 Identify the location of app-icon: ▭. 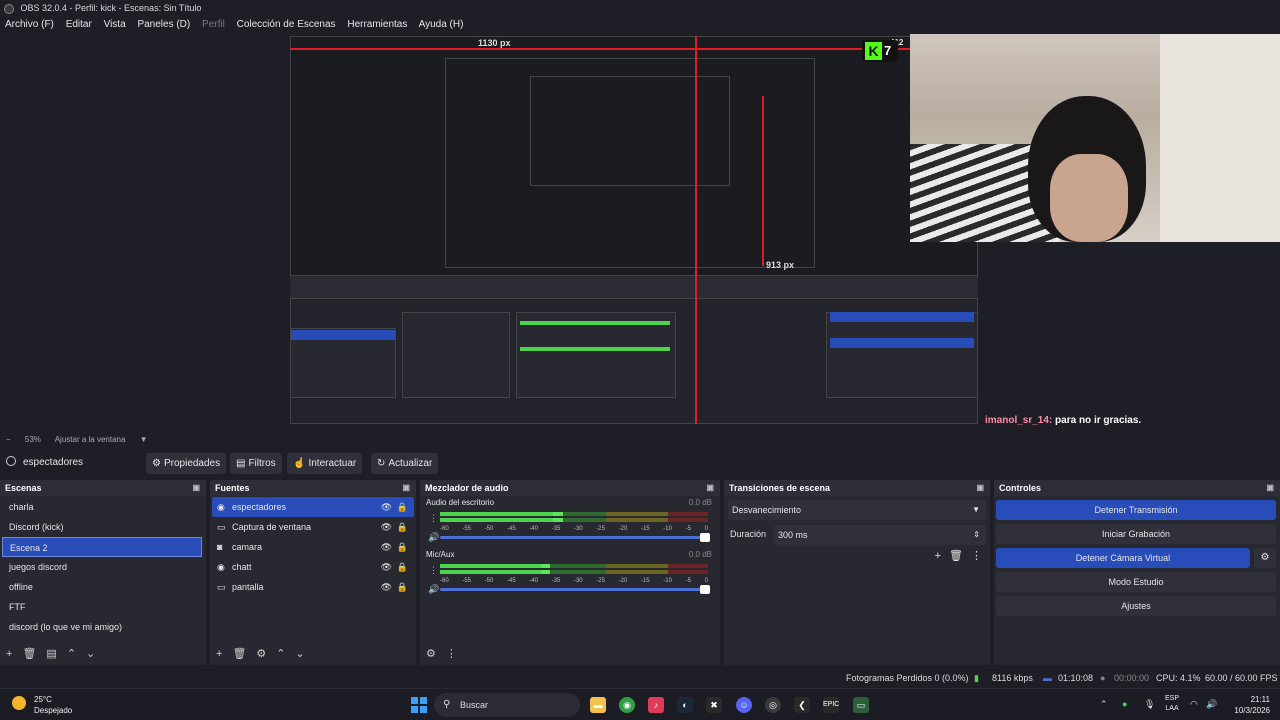
(861, 705).